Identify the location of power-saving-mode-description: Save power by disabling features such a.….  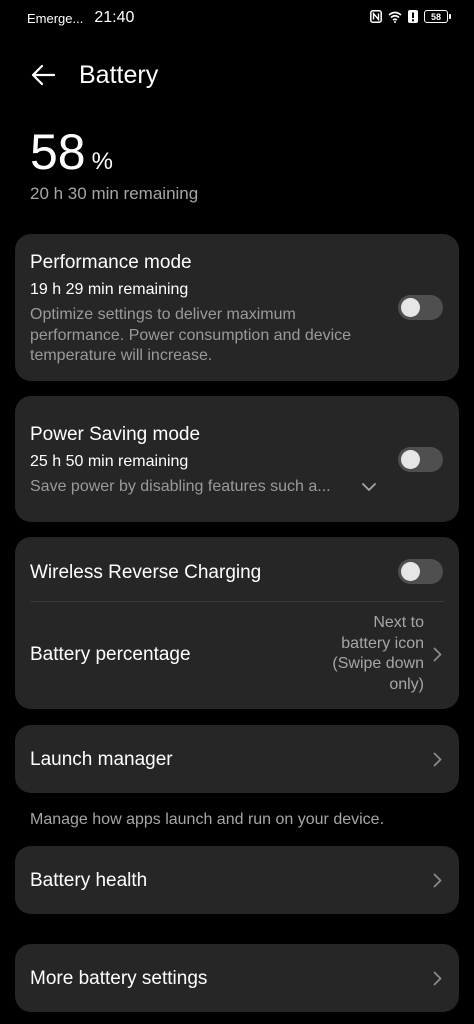
(180, 486).